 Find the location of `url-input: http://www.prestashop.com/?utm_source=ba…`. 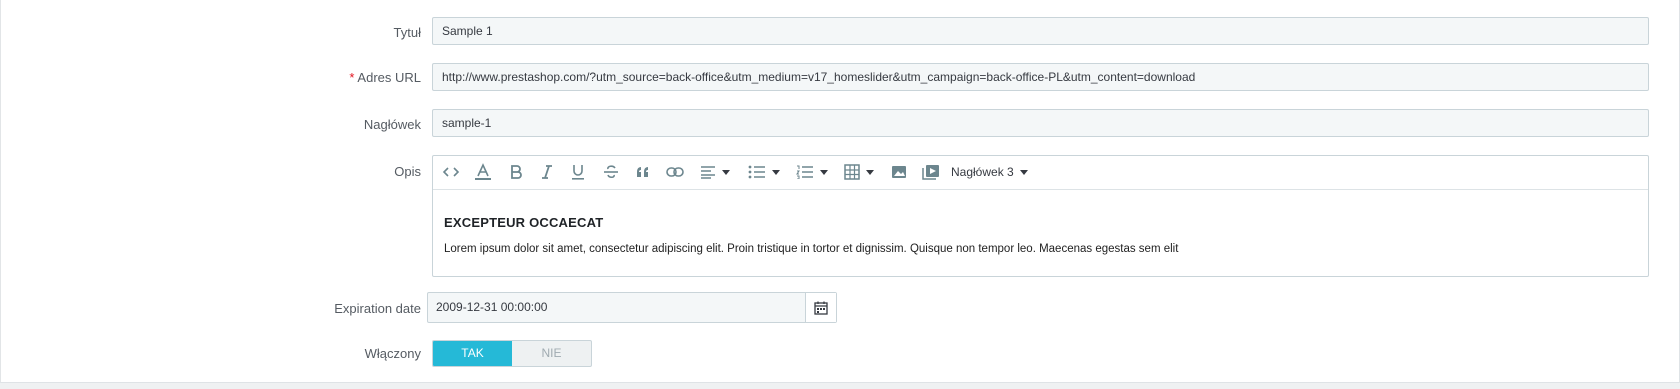

url-input: http://www.prestashop.com/?utm_source=ba… is located at coordinates (1040, 77).